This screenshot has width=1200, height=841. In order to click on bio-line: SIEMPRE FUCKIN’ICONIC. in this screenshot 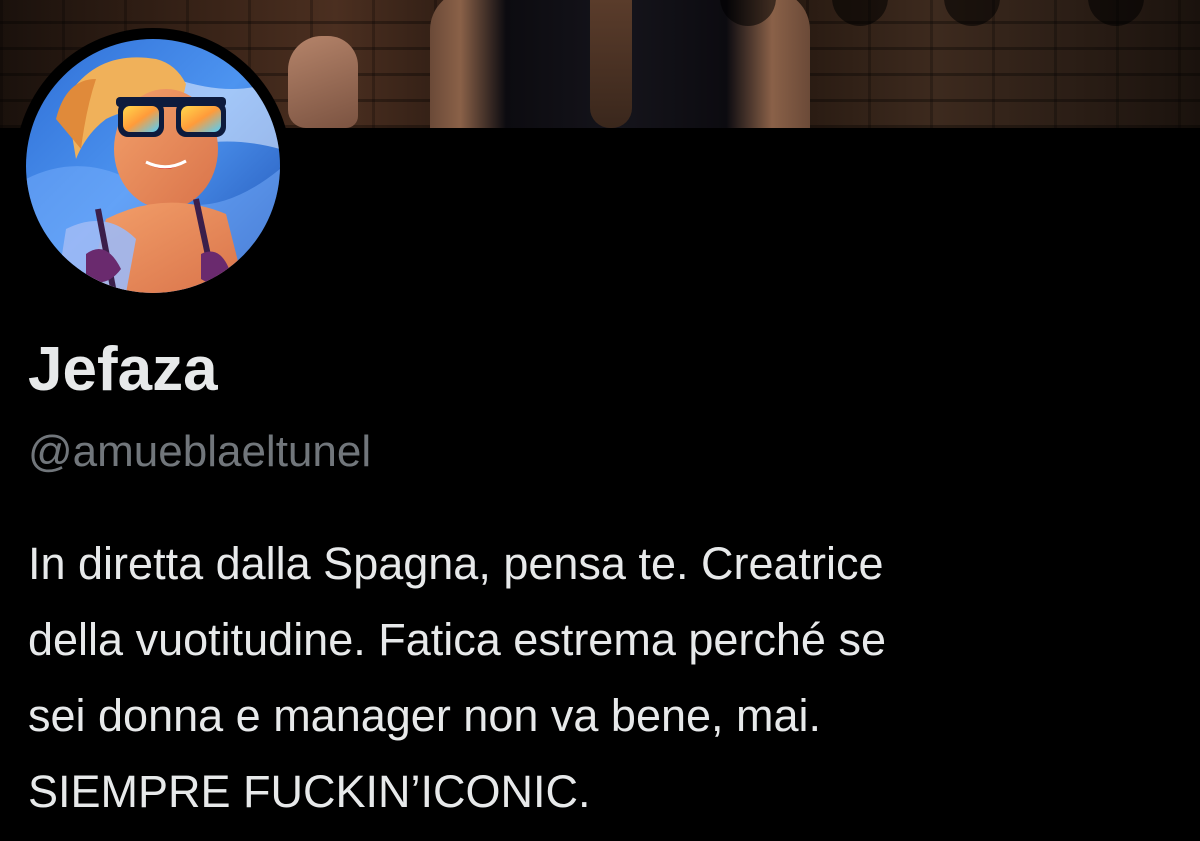, I will do `click(309, 791)`.